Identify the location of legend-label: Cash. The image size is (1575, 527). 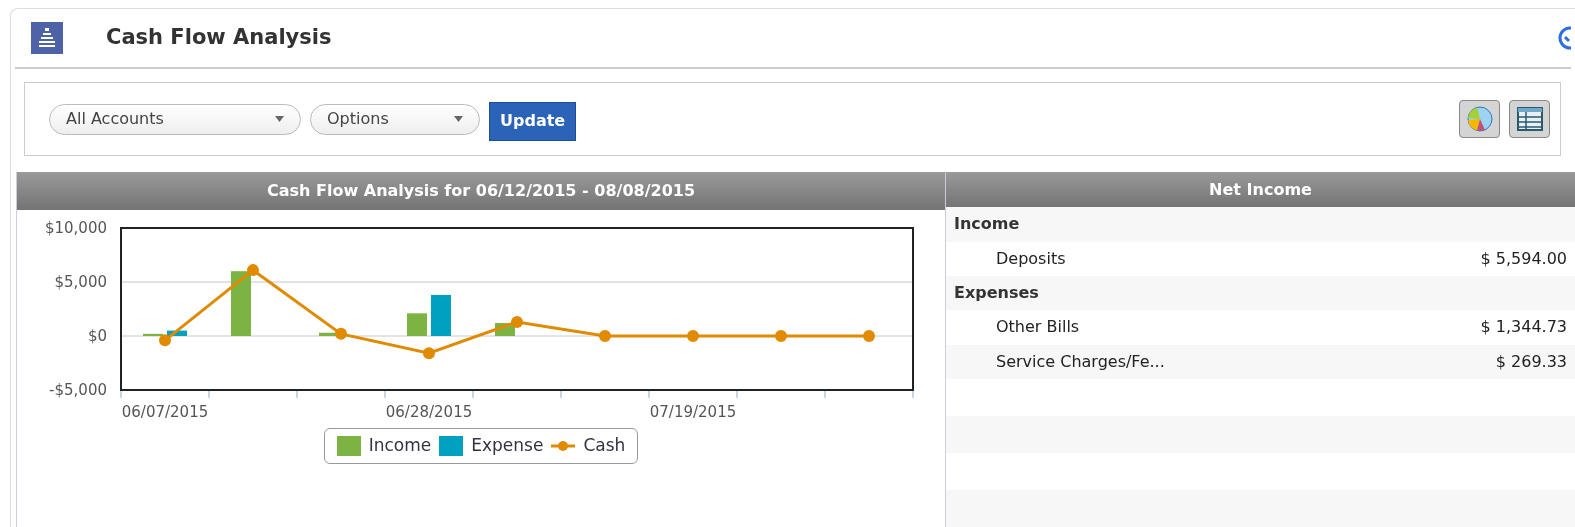
(604, 445).